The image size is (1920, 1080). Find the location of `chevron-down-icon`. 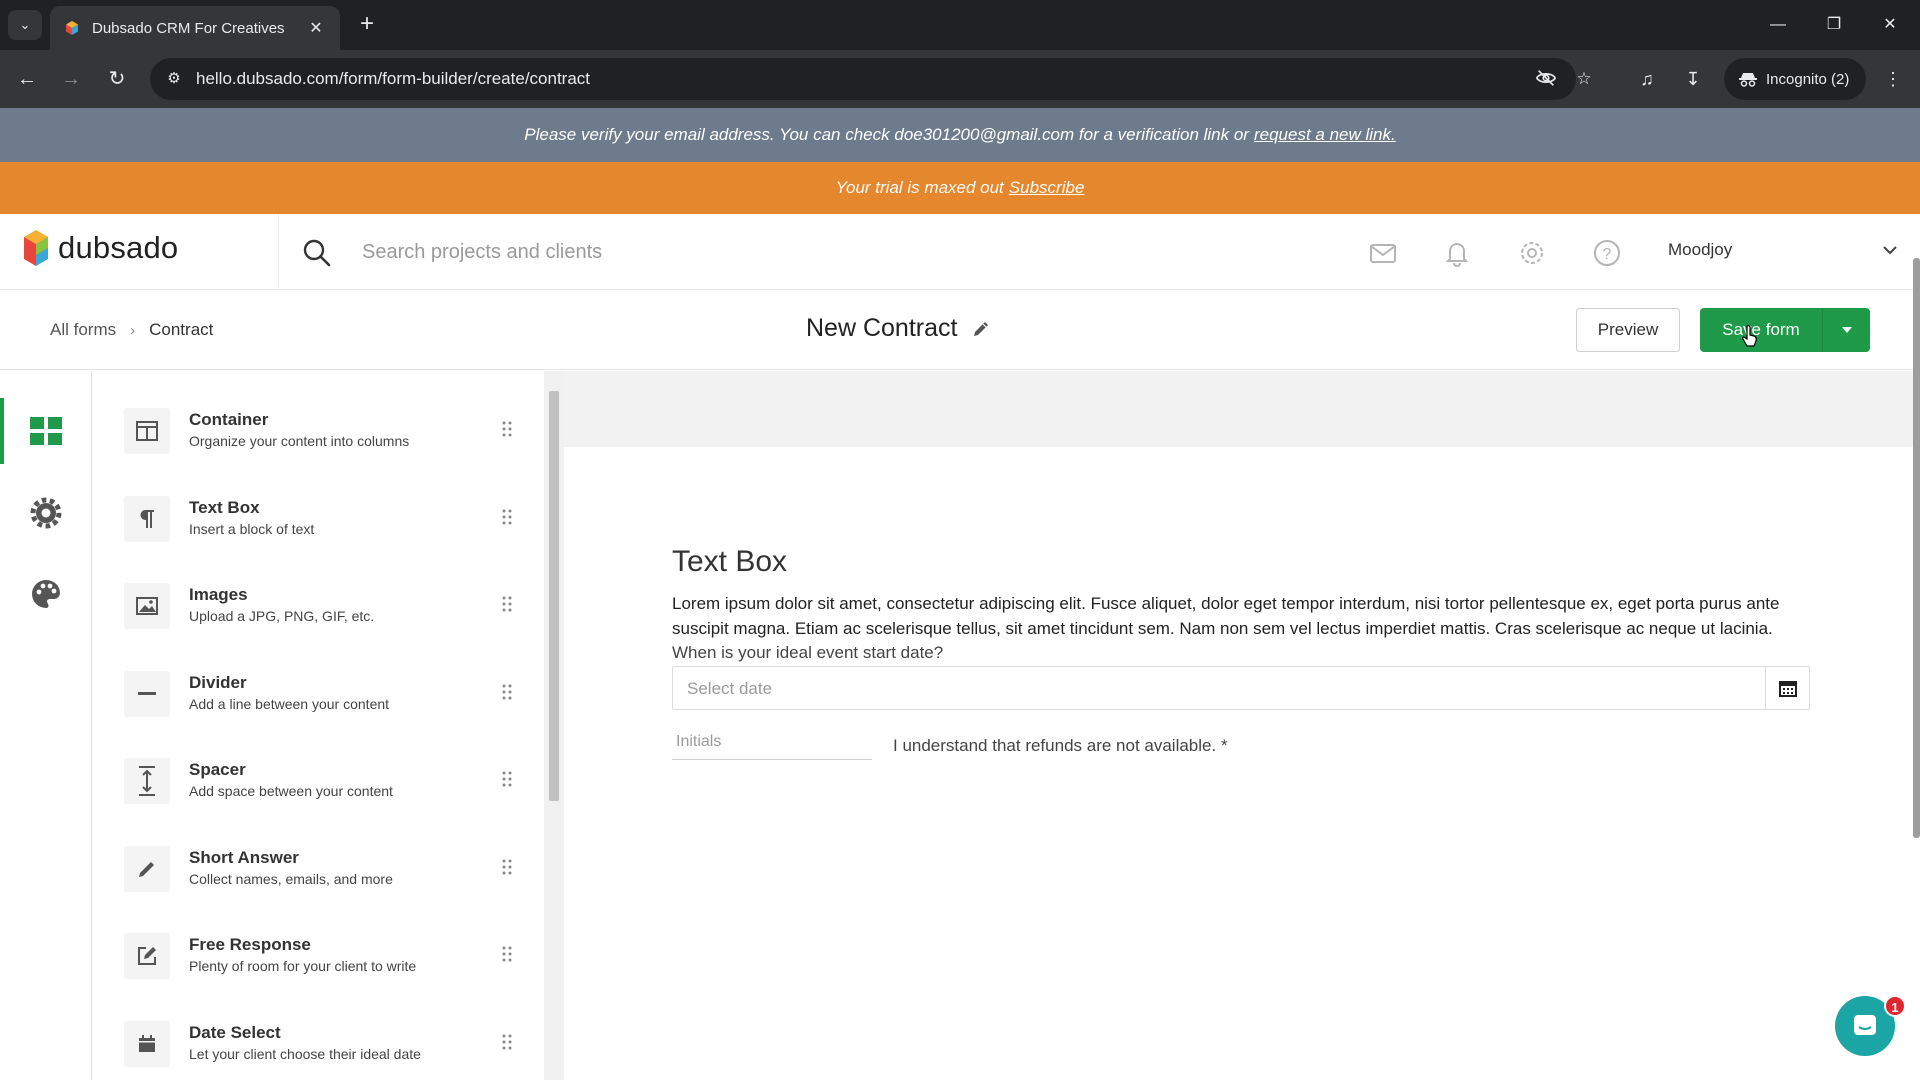

chevron-down-icon is located at coordinates (1890, 250).